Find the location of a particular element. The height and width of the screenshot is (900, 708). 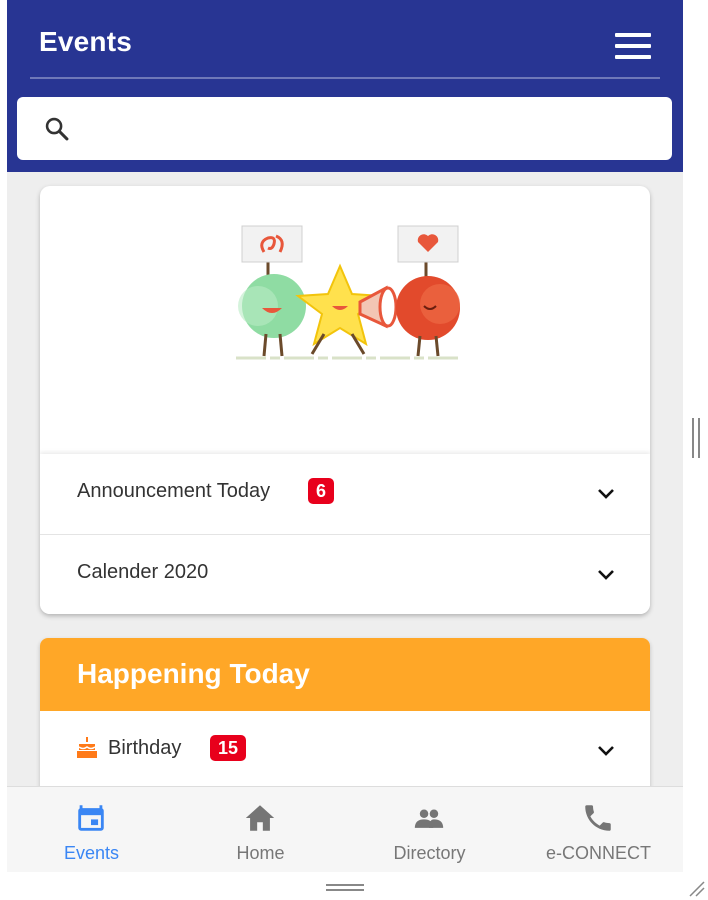

announcement-today-label: Announcement Today is located at coordinates (174, 491).